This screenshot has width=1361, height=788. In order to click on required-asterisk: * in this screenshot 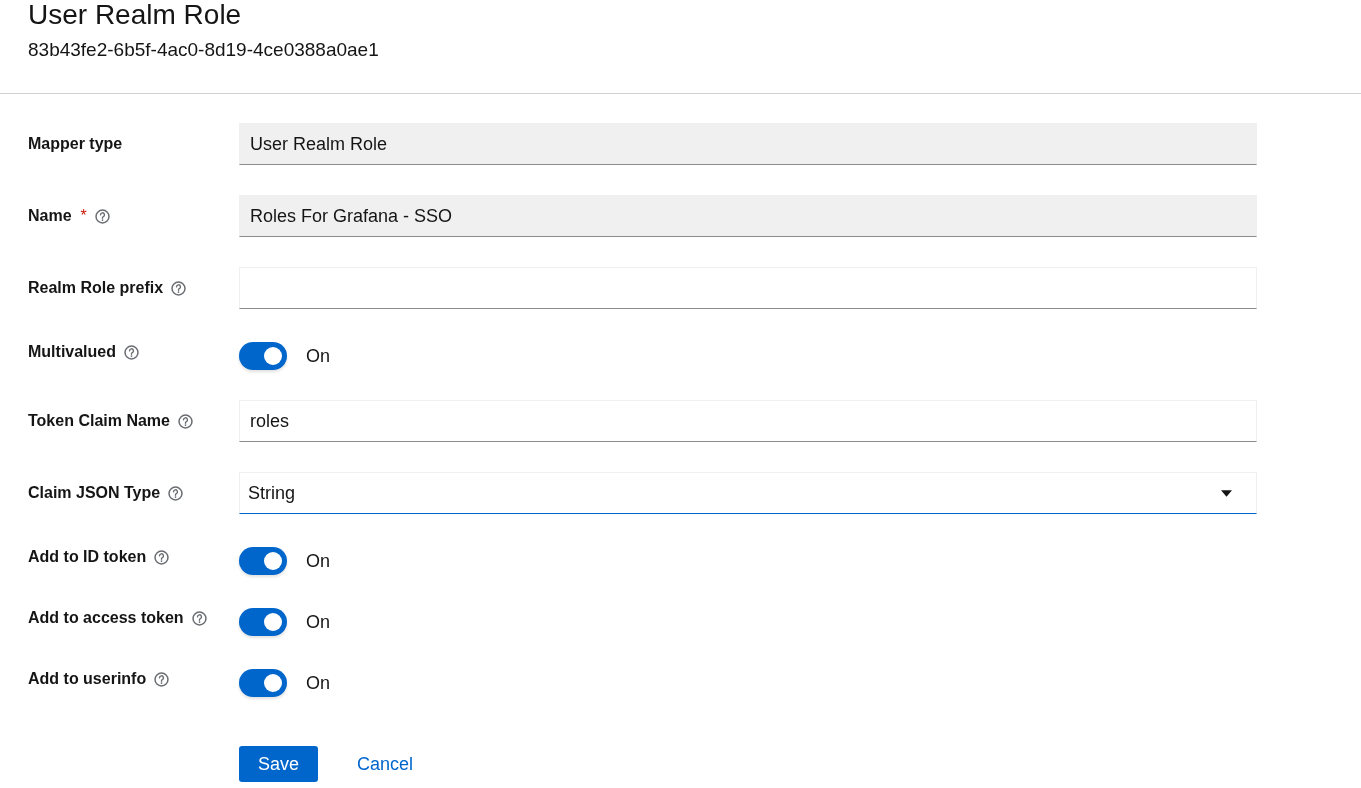, I will do `click(83, 216)`.